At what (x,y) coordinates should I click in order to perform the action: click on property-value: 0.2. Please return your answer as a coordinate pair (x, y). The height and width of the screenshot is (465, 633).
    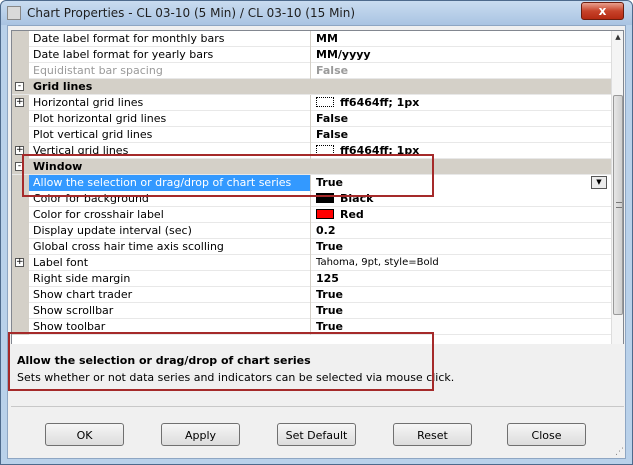
    Looking at the image, I should click on (461, 231).